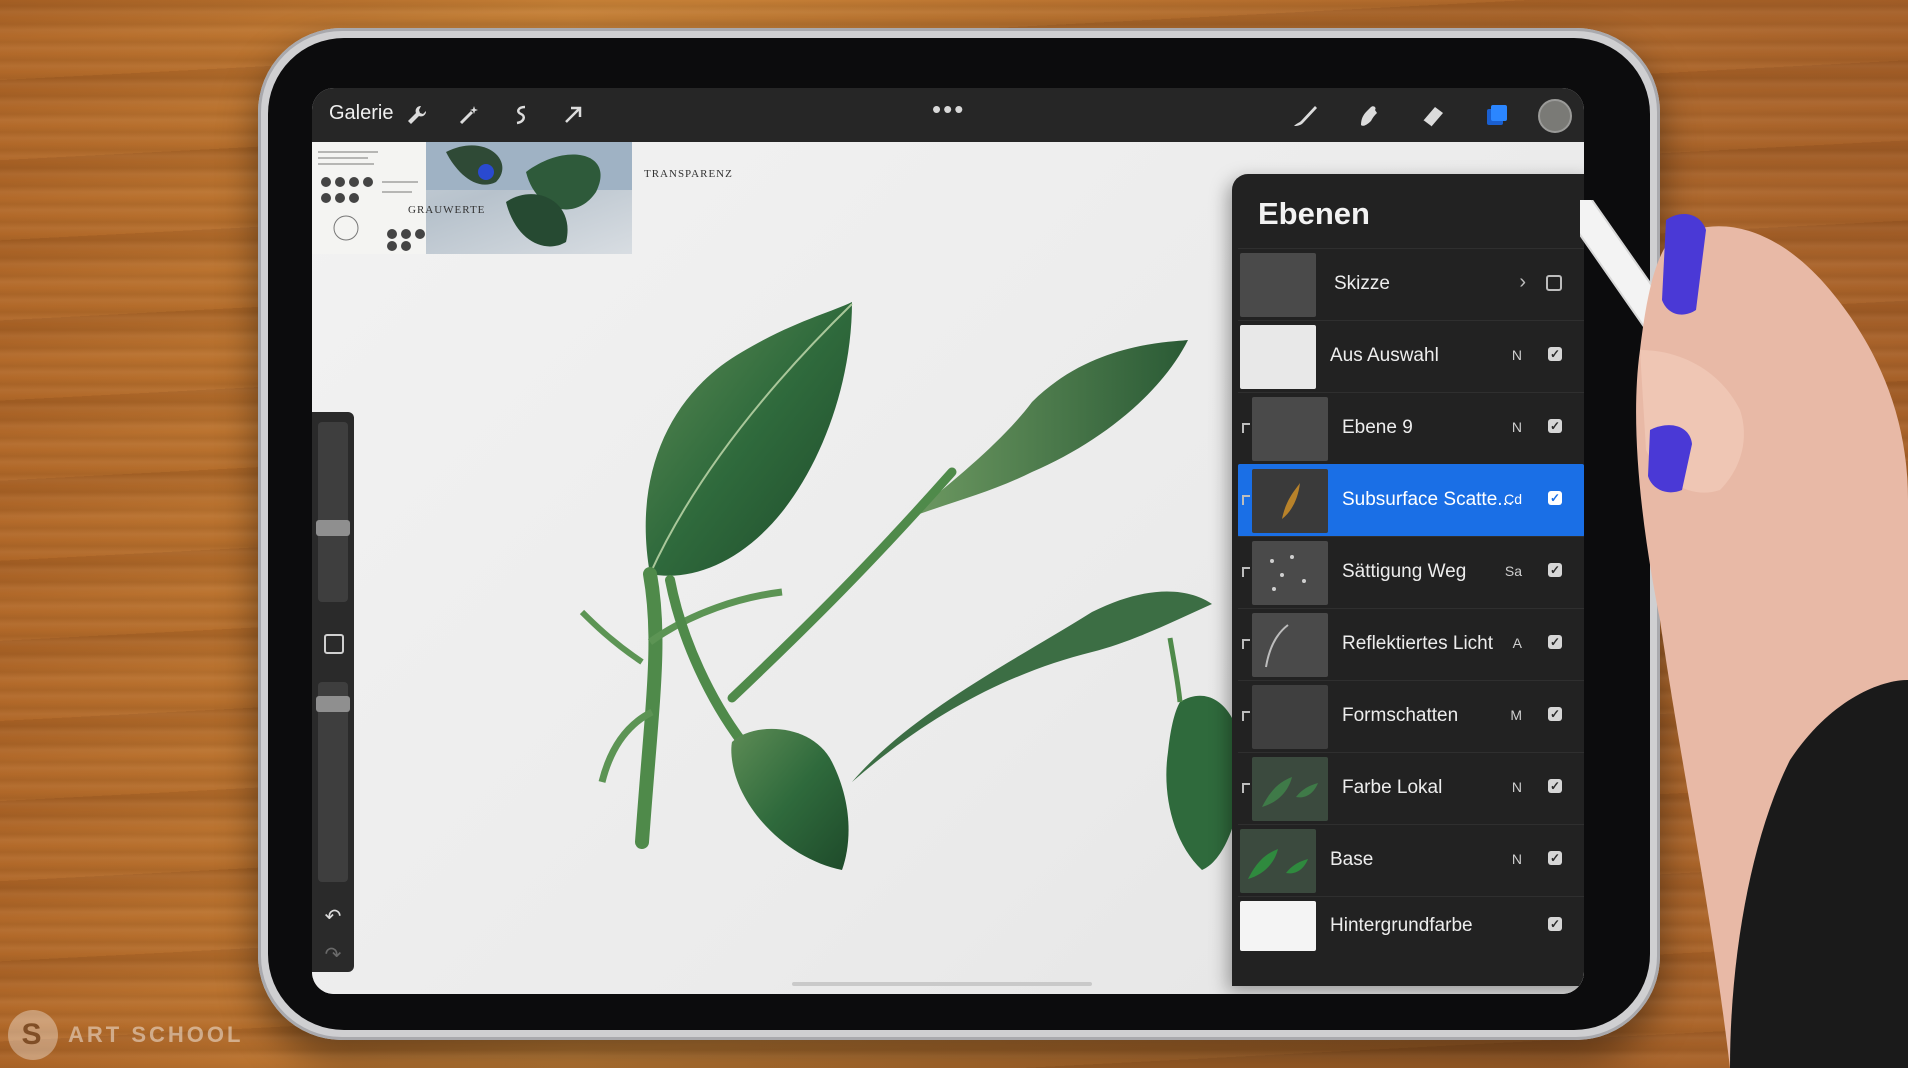  What do you see at coordinates (1314, 213) in the screenshot?
I see `layers-panel-title: Ebenen` at bounding box center [1314, 213].